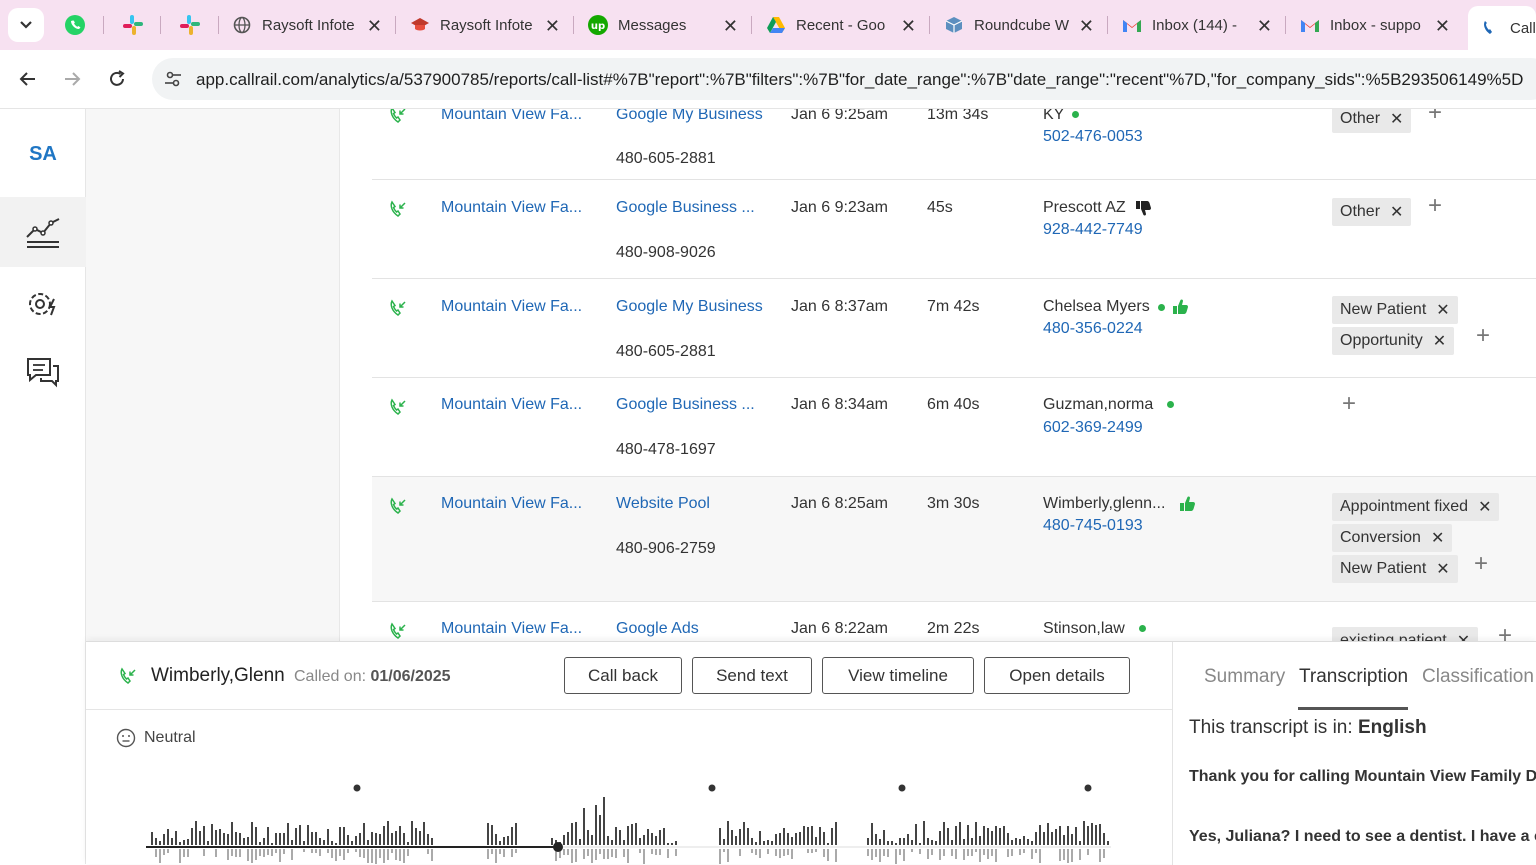 This screenshot has width=1536, height=865. I want to click on send-text-button: Send text, so click(752, 675).